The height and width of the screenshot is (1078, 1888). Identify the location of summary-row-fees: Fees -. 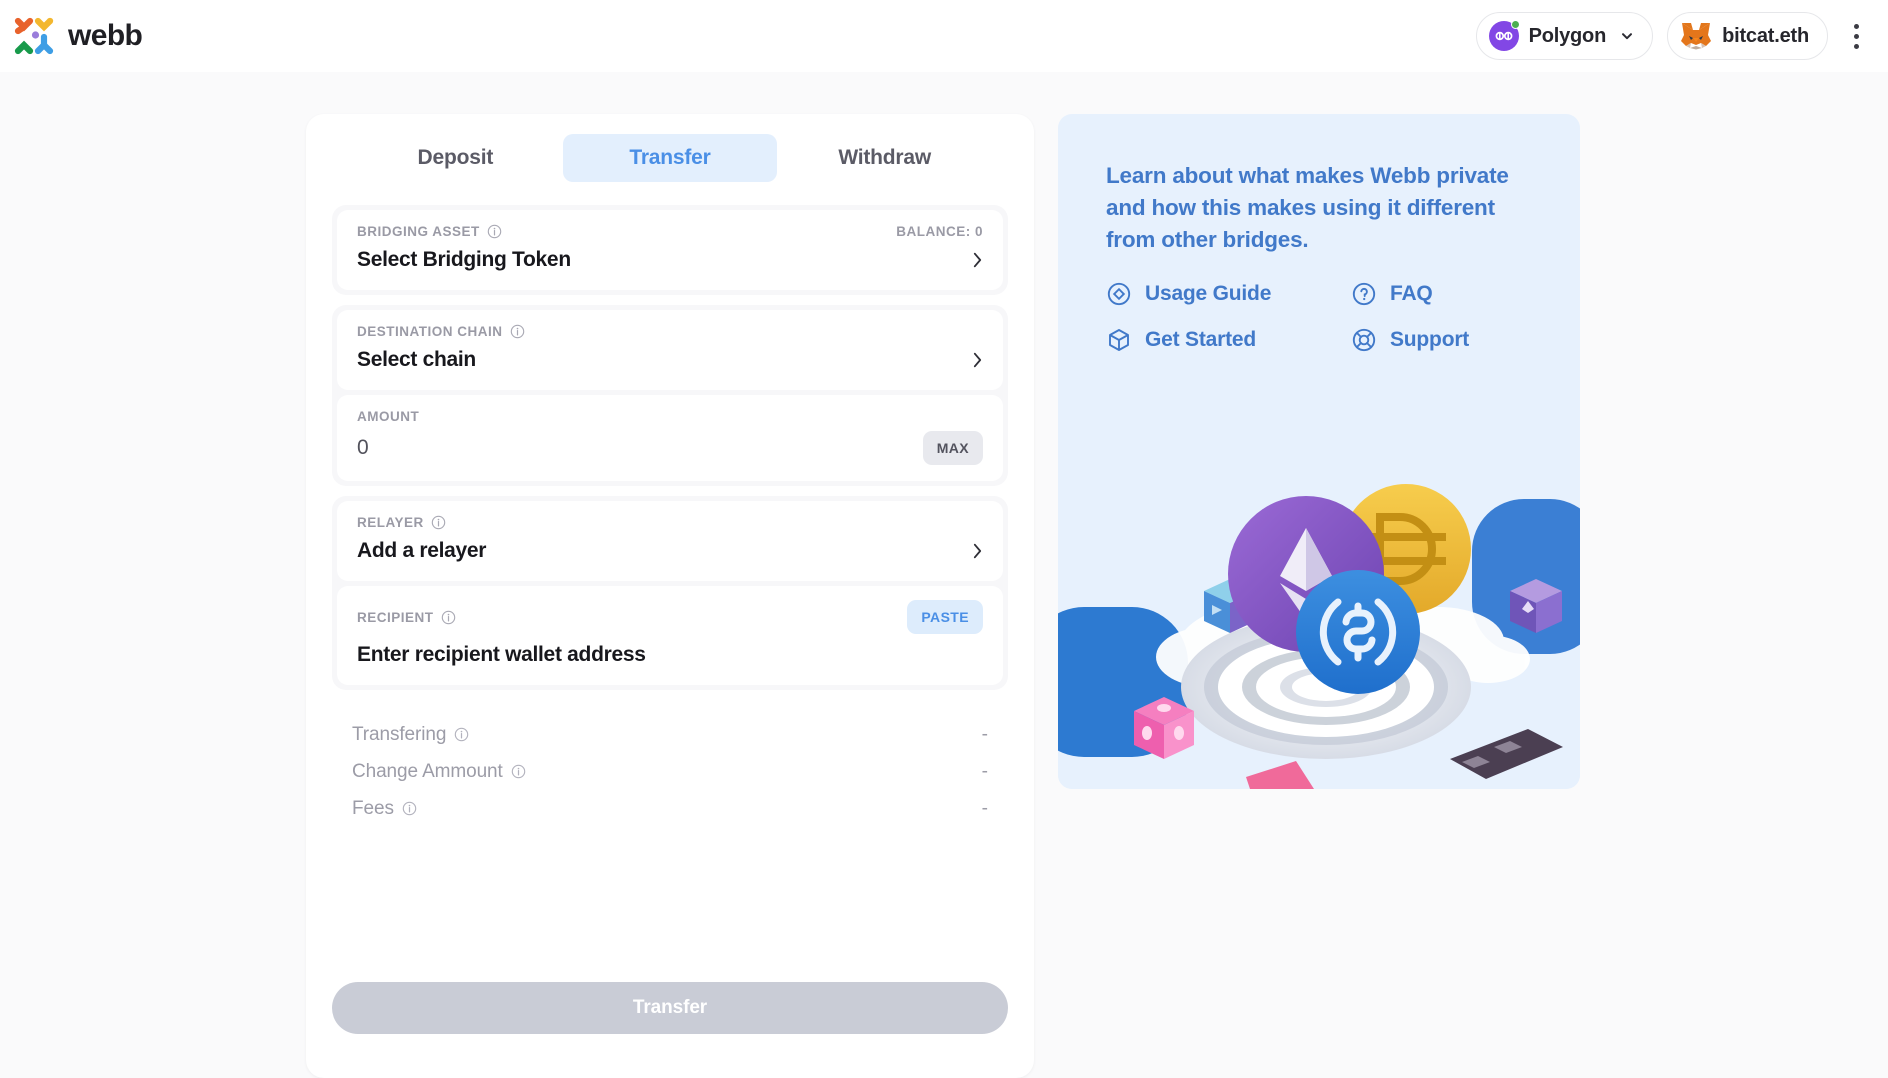
(670, 808).